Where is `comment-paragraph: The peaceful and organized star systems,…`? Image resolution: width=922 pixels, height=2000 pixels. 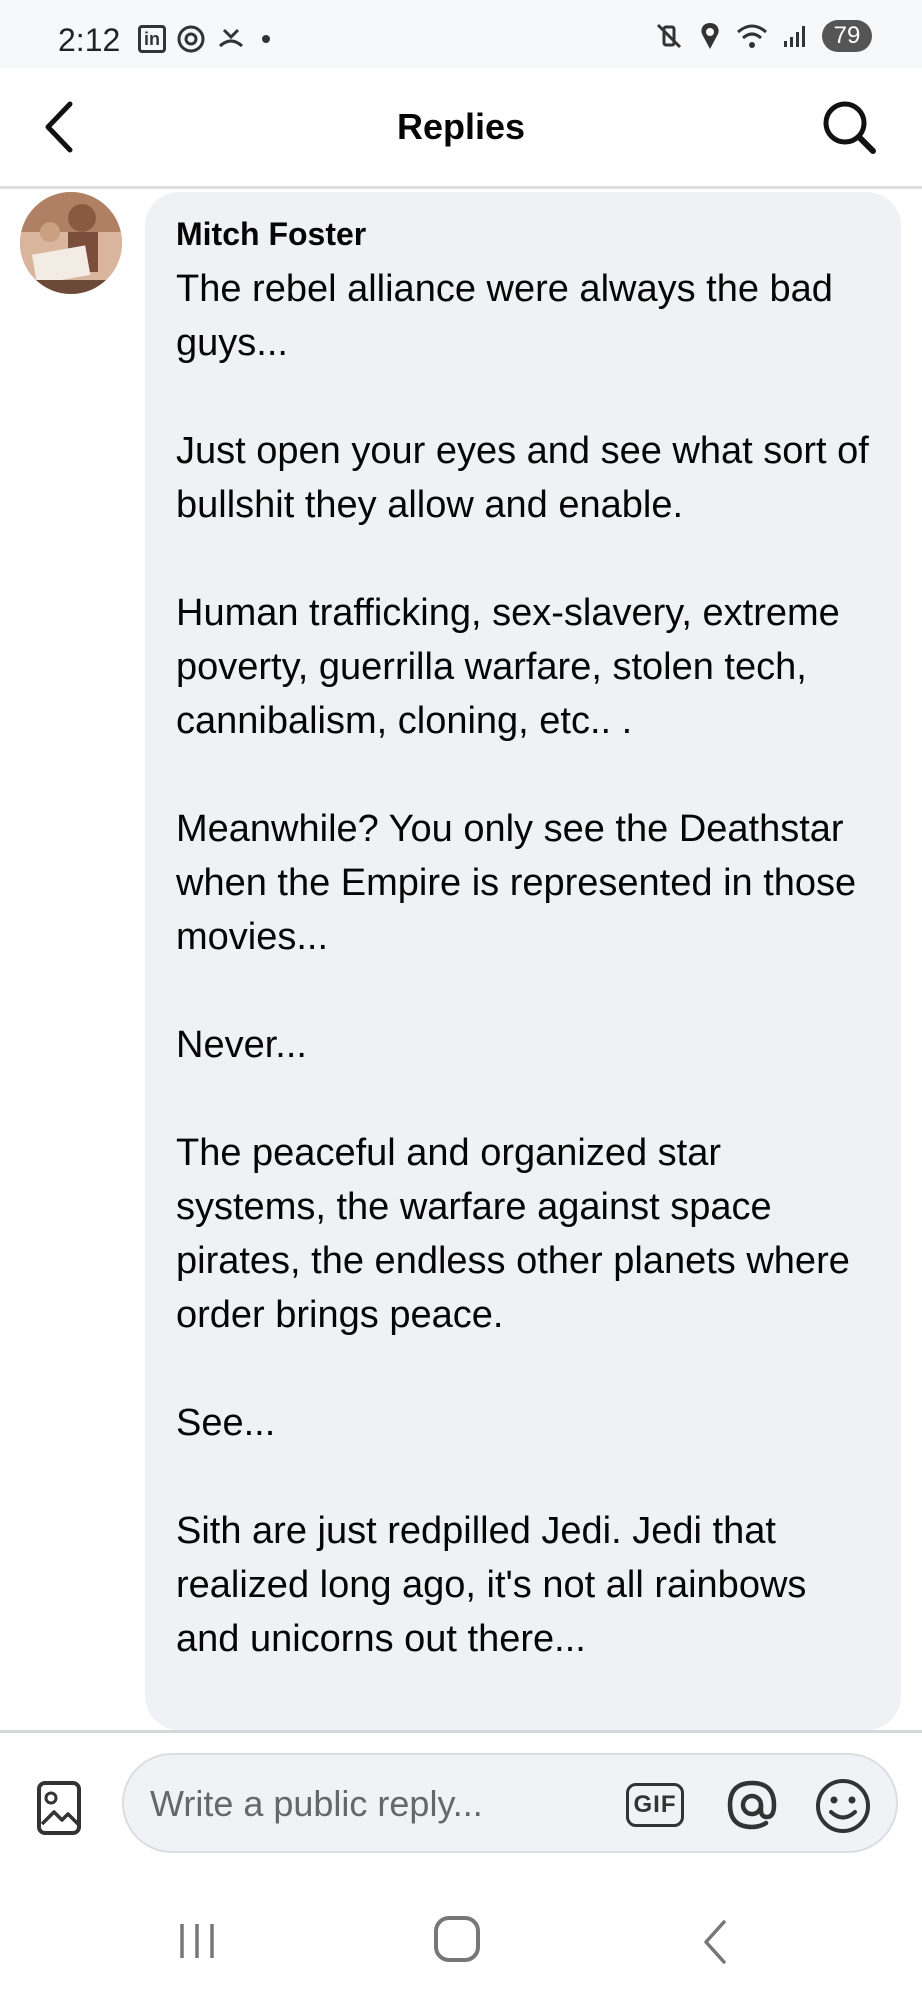
comment-paragraph: The peaceful and organized star systems,… is located at coordinates (513, 1234).